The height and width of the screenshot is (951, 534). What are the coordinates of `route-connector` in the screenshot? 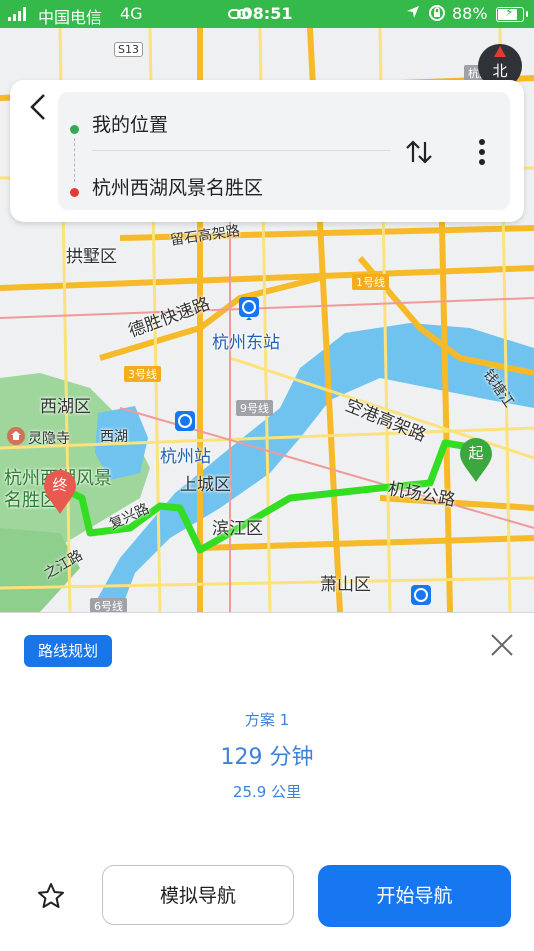 It's located at (74, 160).